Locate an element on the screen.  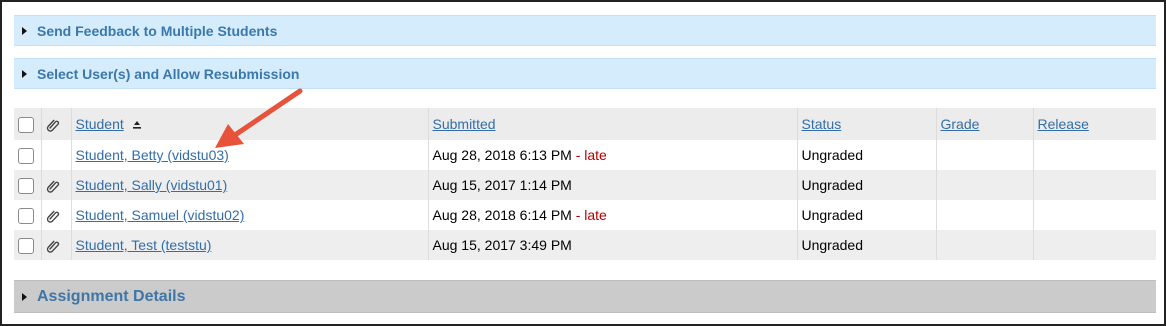
table-header-row: Student Submitted Status Grade Release is located at coordinates (585, 124).